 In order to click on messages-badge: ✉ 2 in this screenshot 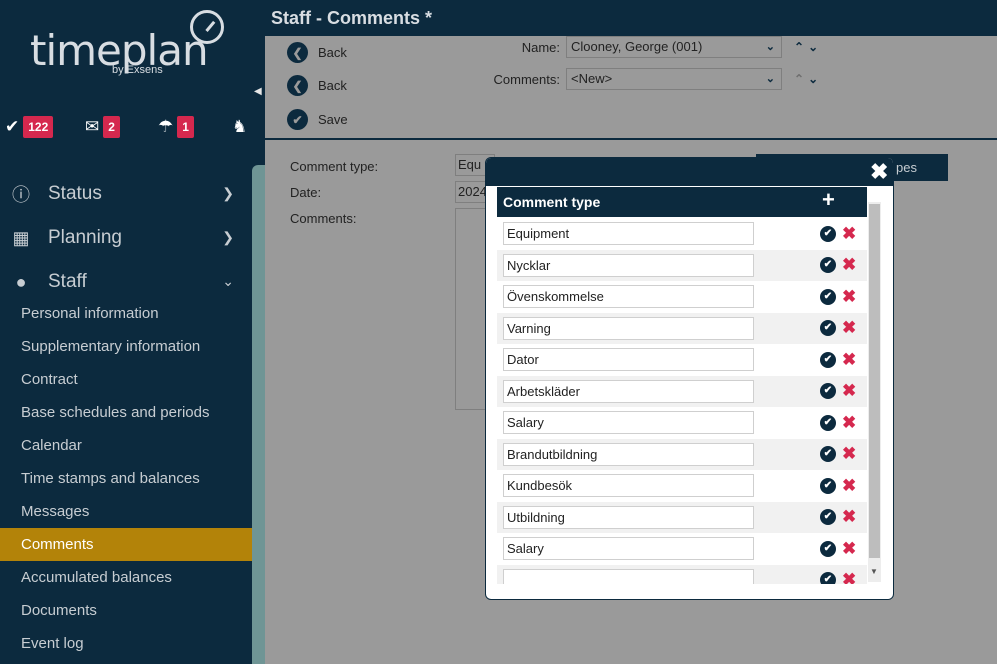, I will do `click(102, 127)`.